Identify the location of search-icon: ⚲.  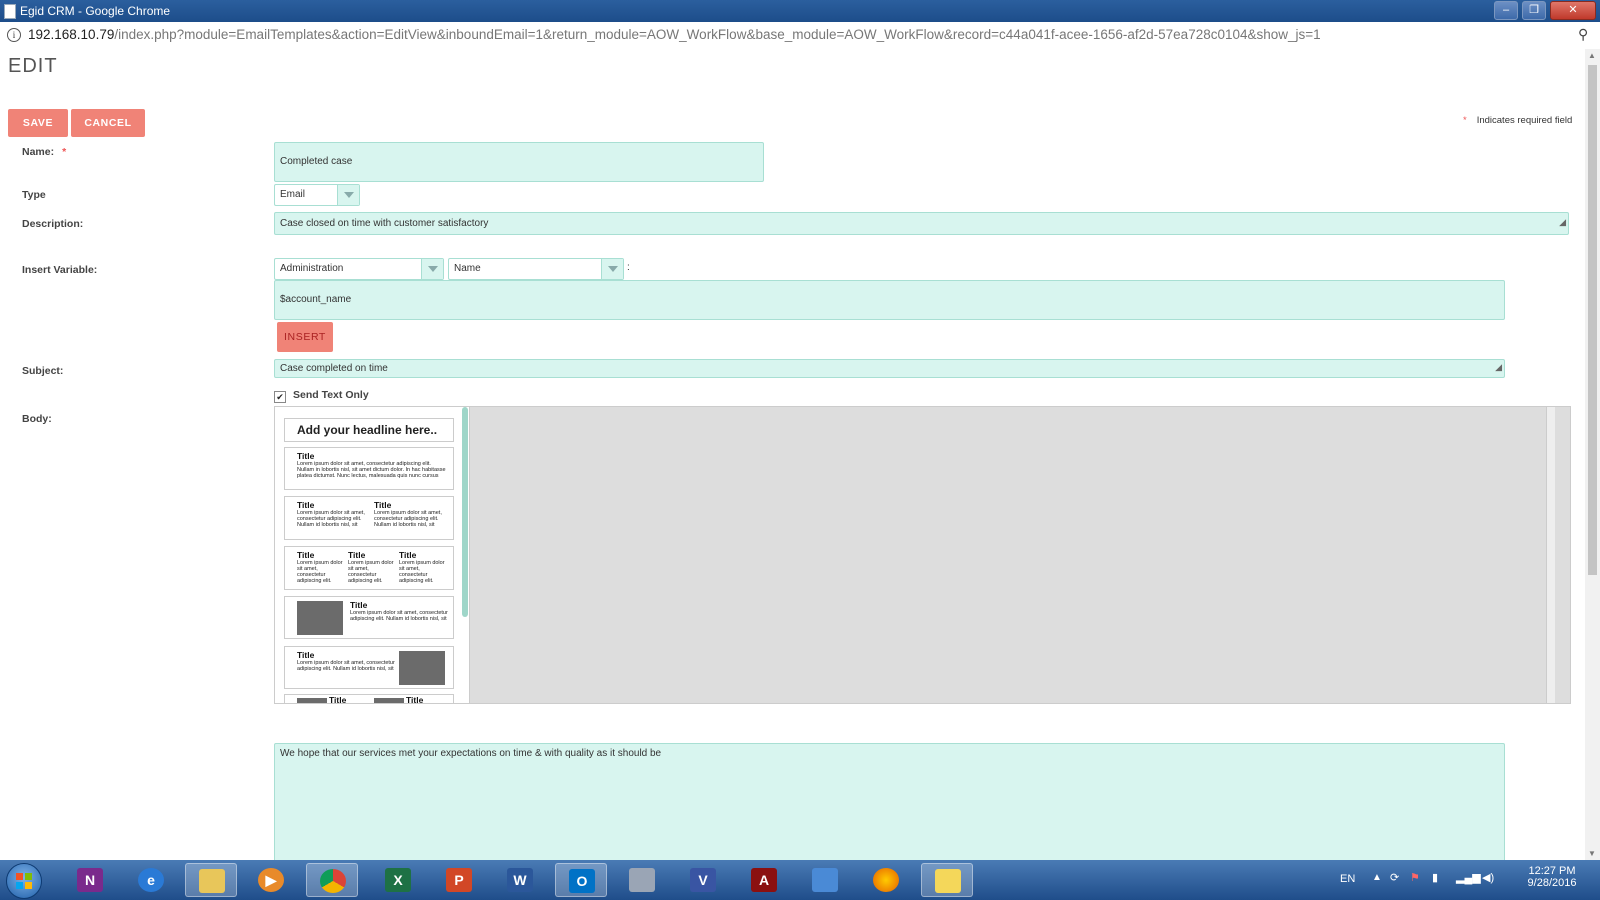
(1583, 34).